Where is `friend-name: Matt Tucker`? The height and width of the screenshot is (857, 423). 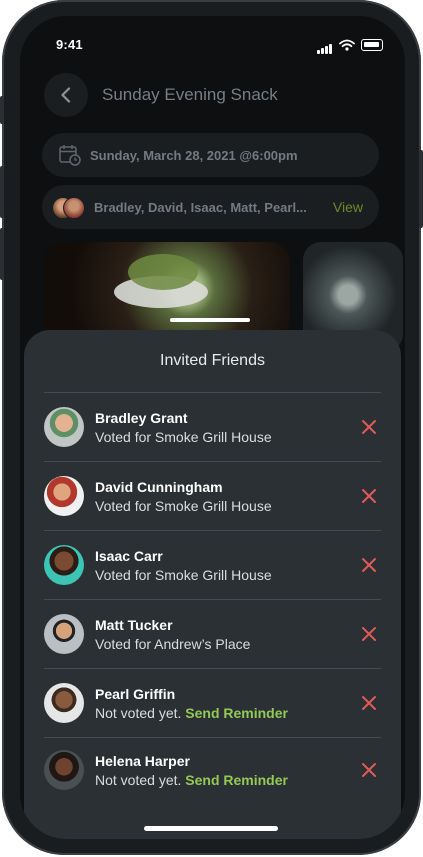
friend-name: Matt Tucker is located at coordinates (134, 624).